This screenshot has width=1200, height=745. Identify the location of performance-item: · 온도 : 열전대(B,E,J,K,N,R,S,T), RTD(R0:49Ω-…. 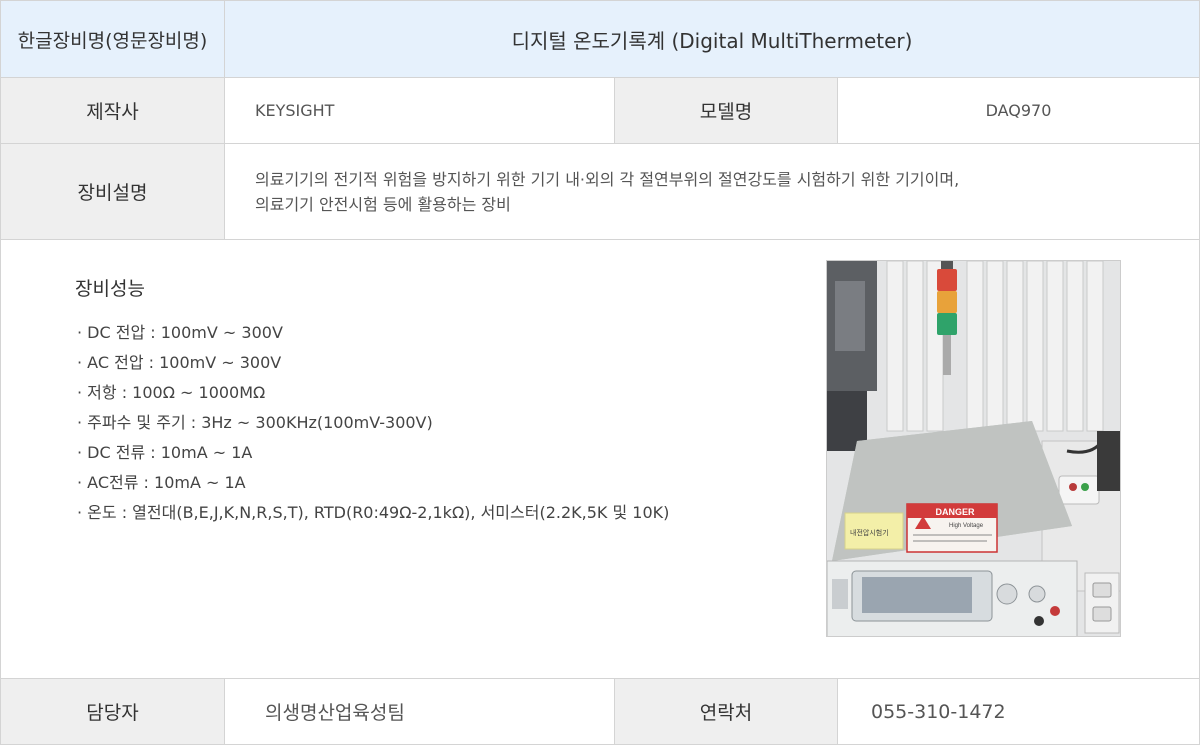
(373, 512).